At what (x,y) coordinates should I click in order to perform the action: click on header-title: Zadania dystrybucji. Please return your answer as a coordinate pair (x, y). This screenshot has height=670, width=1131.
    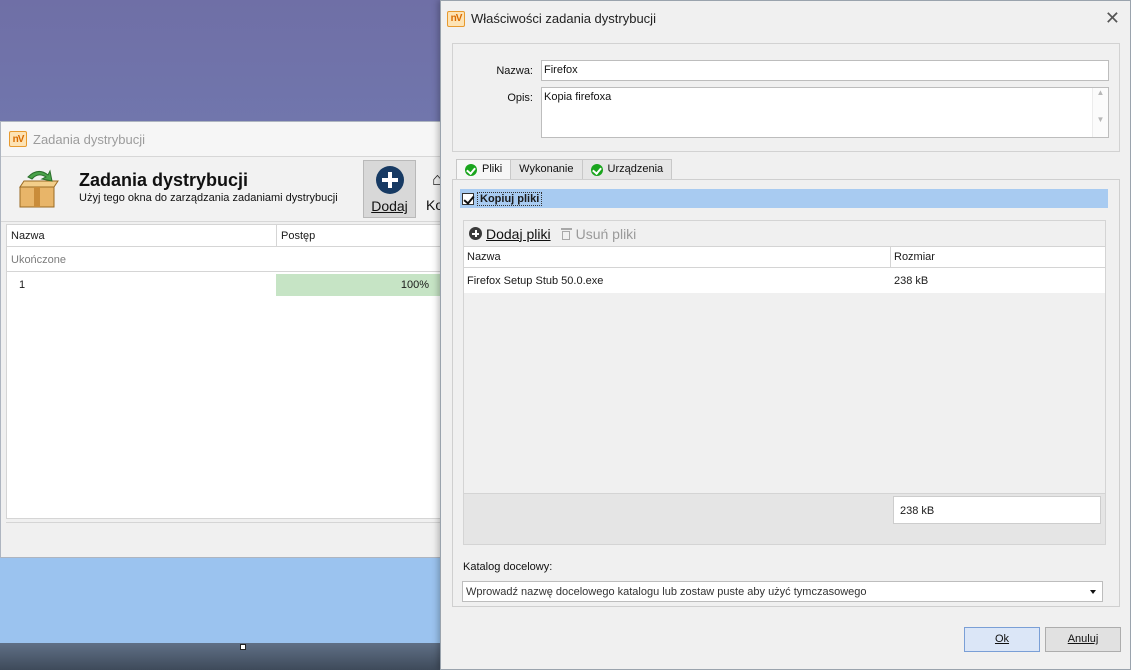
    Looking at the image, I should click on (164, 180).